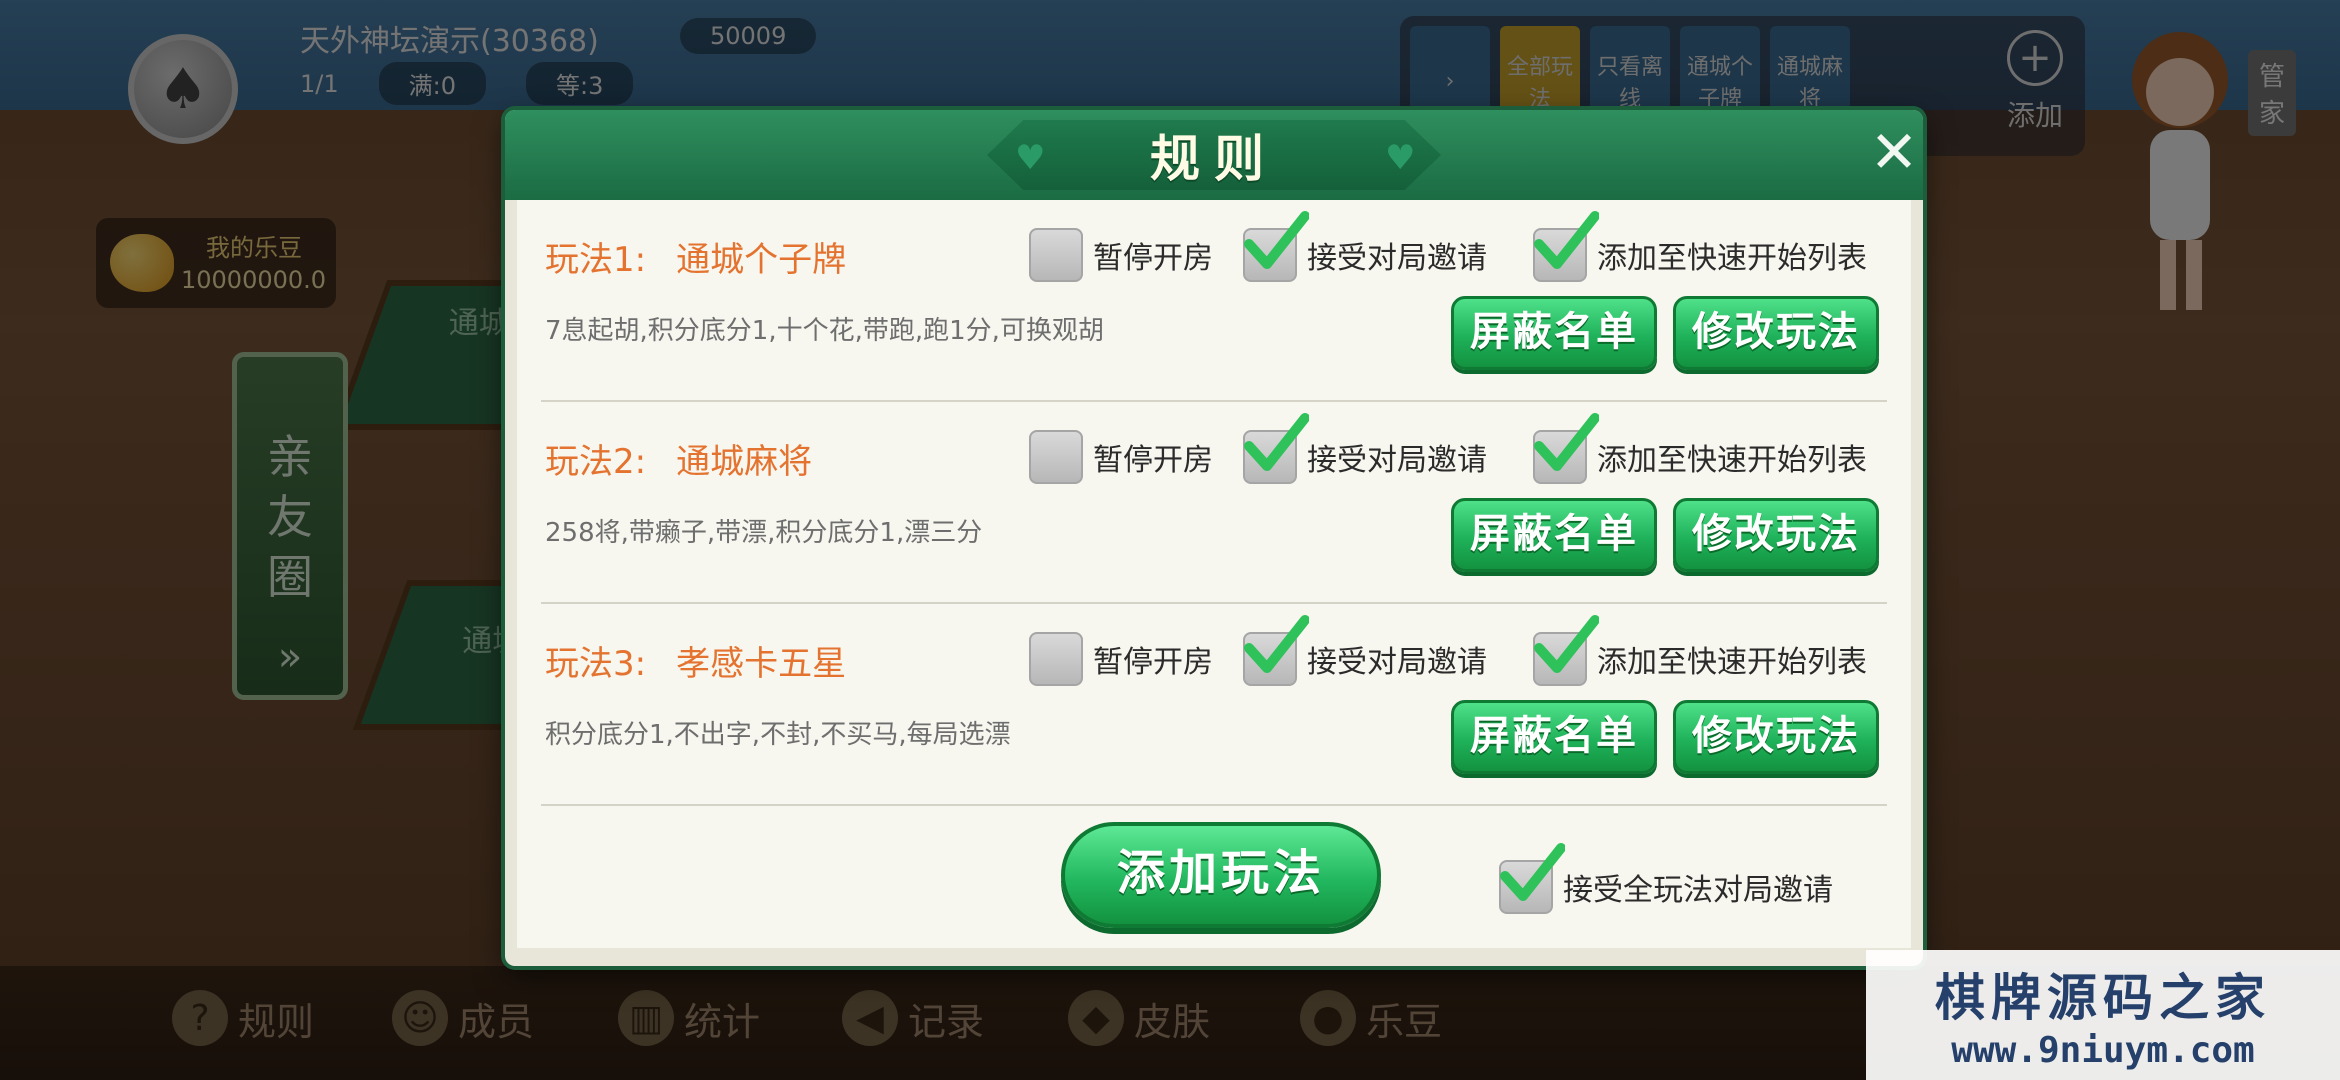 The width and height of the screenshot is (2340, 1080). I want to click on rule-description: 7息起胡,积分底分1,十个花,带跑,跑1分,可换观胡, so click(824, 331).